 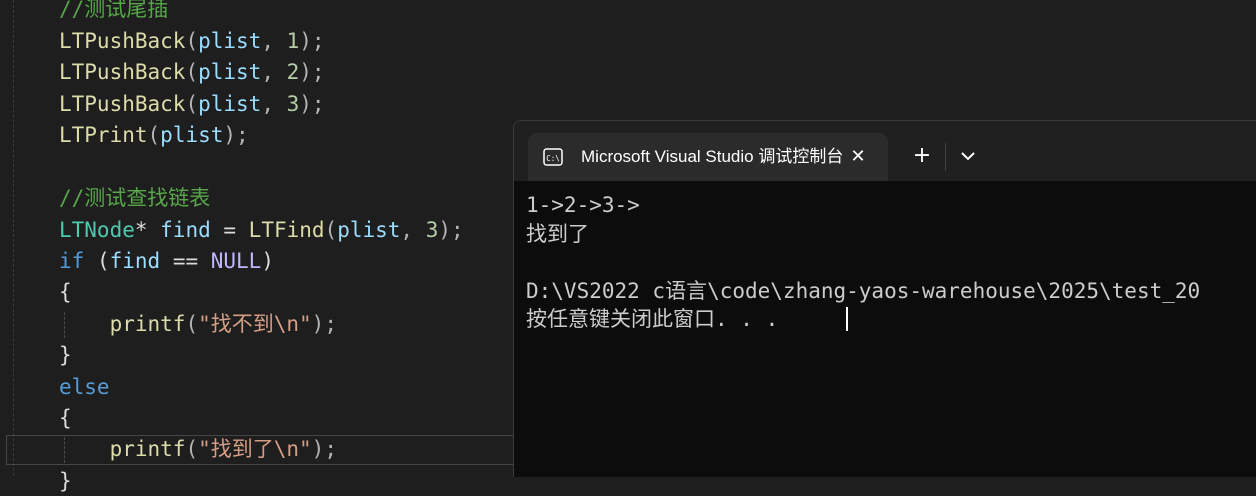 What do you see at coordinates (286, 230) in the screenshot?
I see `code-token: LTFind` at bounding box center [286, 230].